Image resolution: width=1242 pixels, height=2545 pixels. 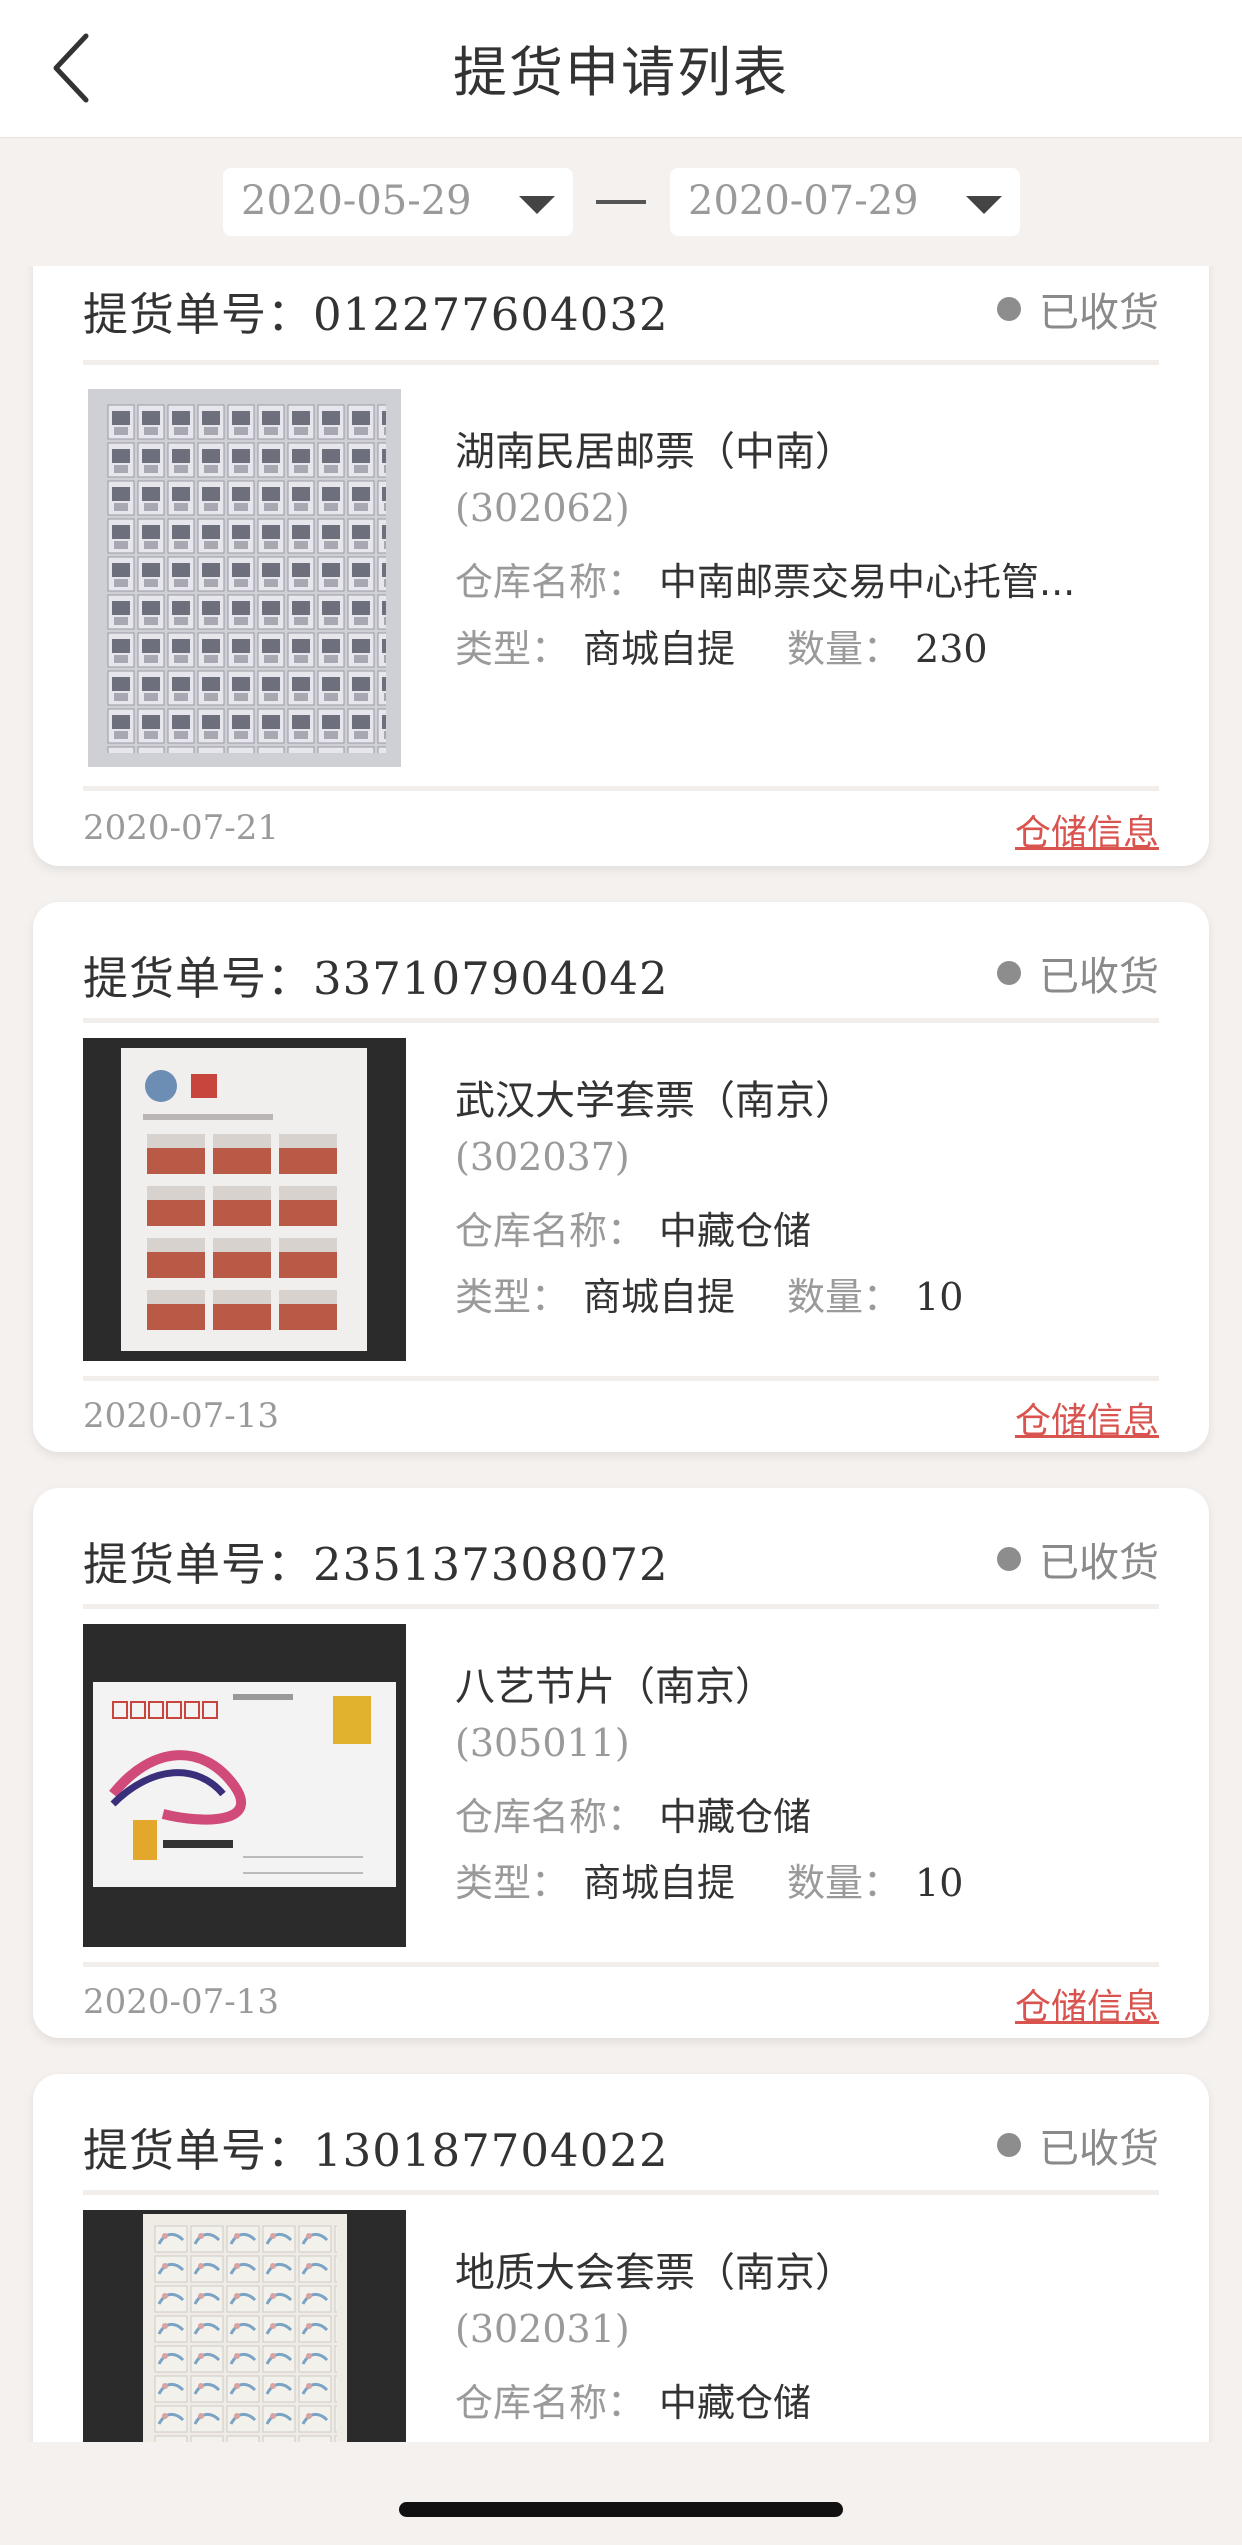 I want to click on start-date-picker: 2020-05-29, so click(x=398, y=202).